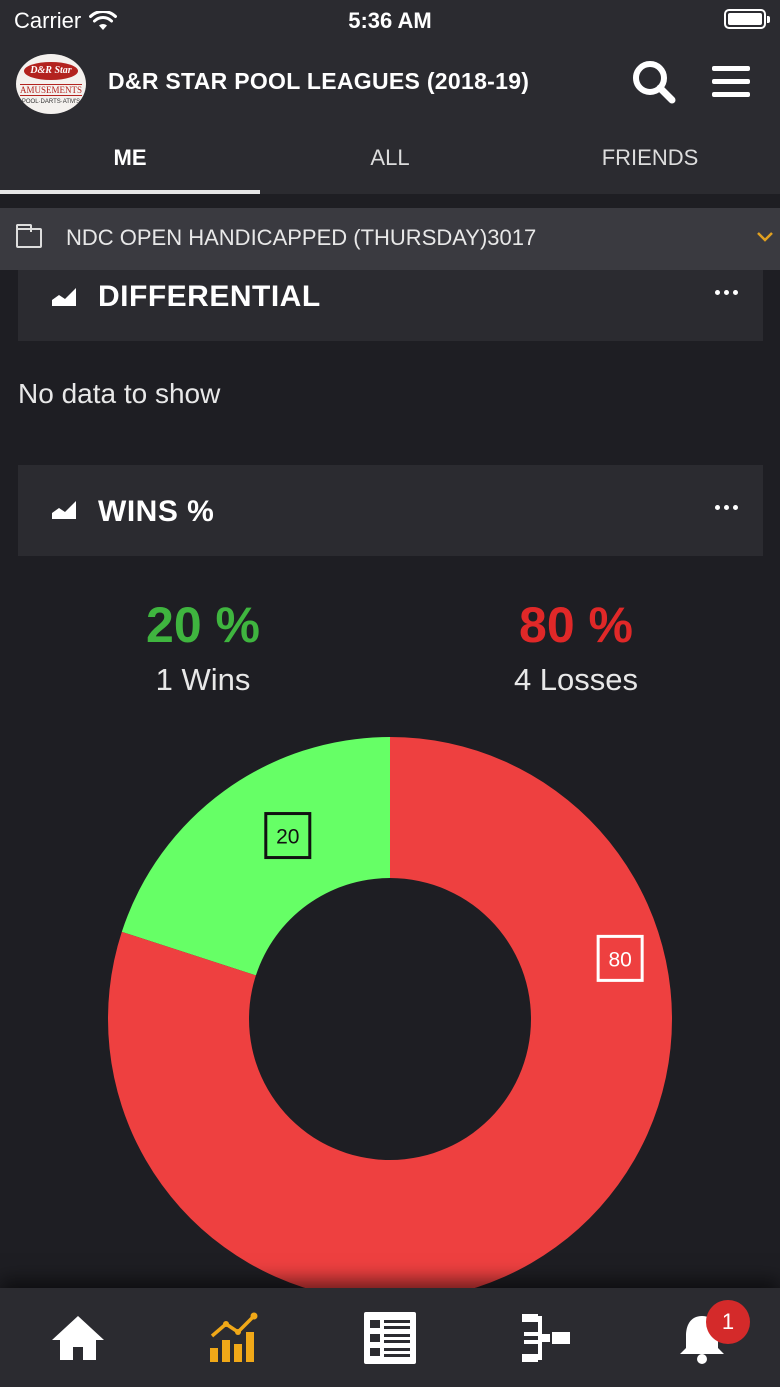 This screenshot has height=1387, width=780. Describe the element at coordinates (203, 625) in the screenshot. I see `wins-percentage: 20 %` at that location.